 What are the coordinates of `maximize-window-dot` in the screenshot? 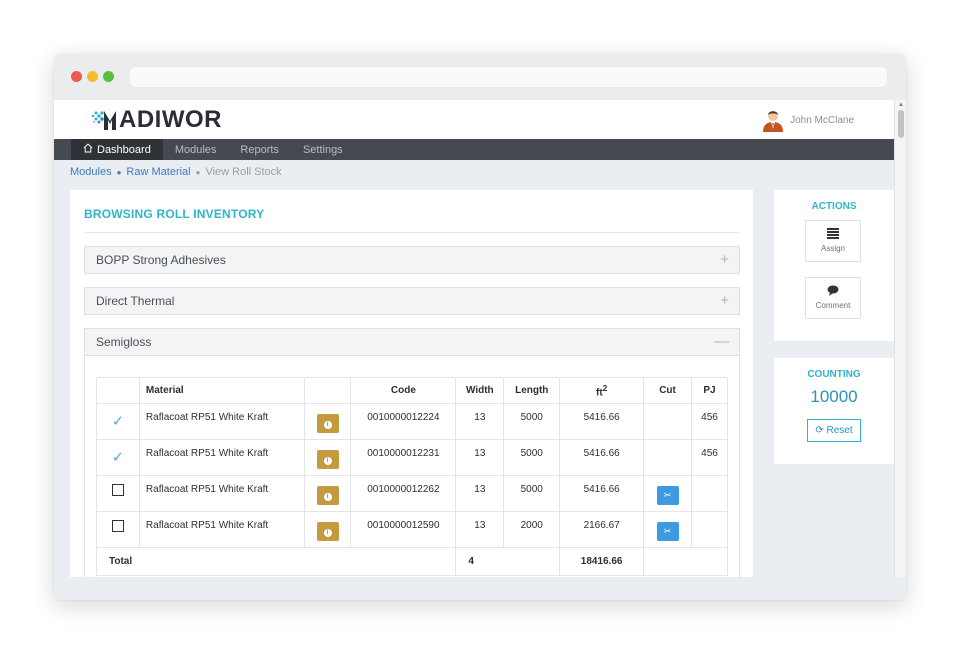 It's located at (108, 76).